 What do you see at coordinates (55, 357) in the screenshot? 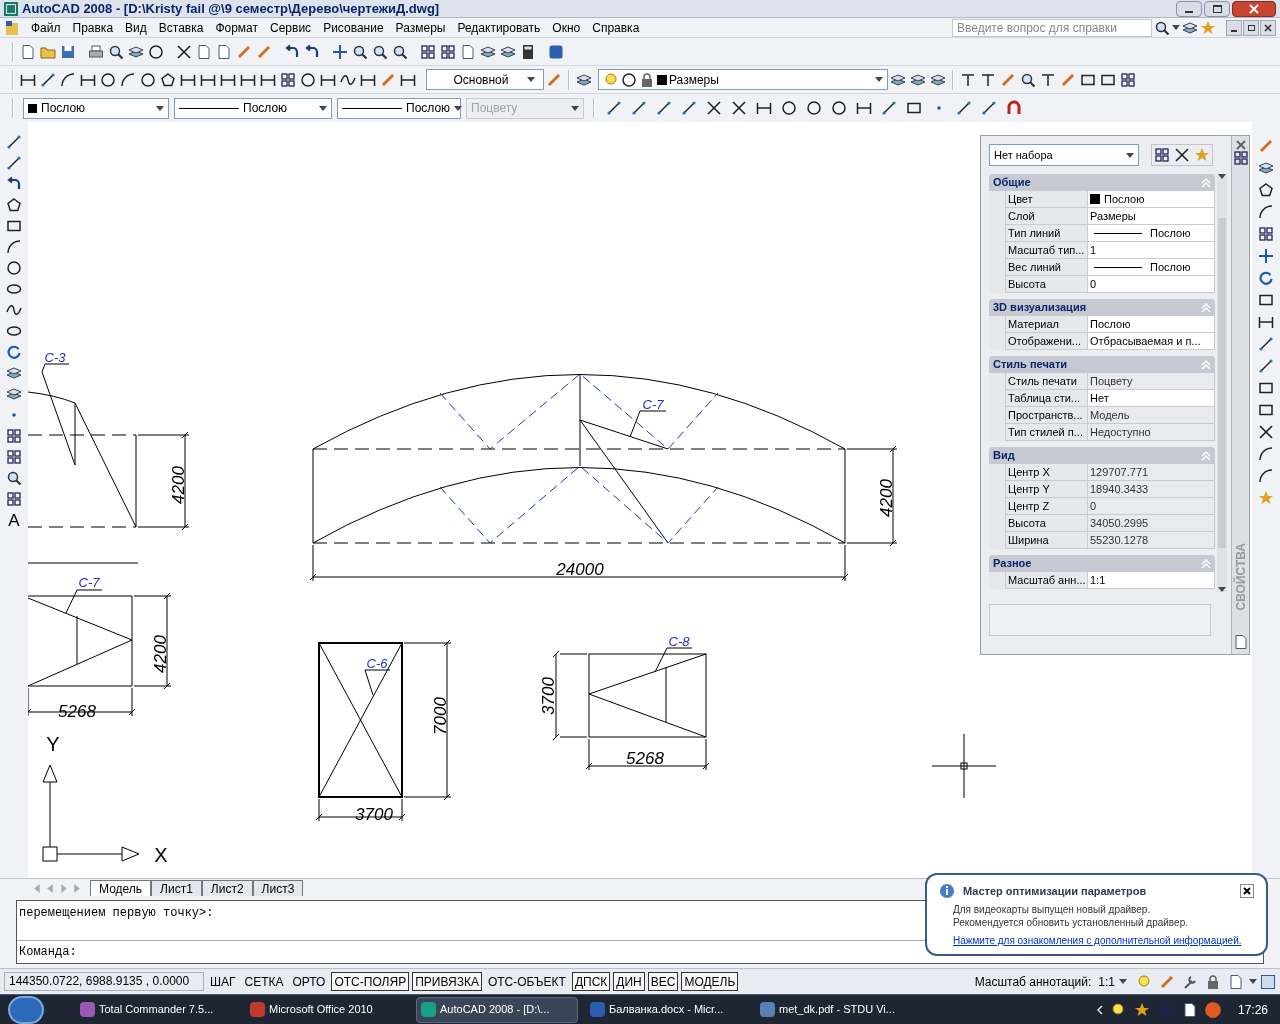
I see `mark-label: C-3` at bounding box center [55, 357].